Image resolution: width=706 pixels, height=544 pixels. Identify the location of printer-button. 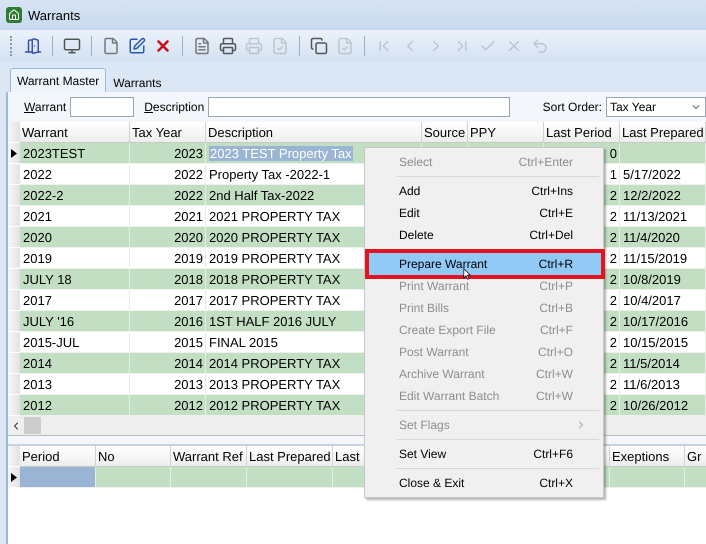
(228, 46).